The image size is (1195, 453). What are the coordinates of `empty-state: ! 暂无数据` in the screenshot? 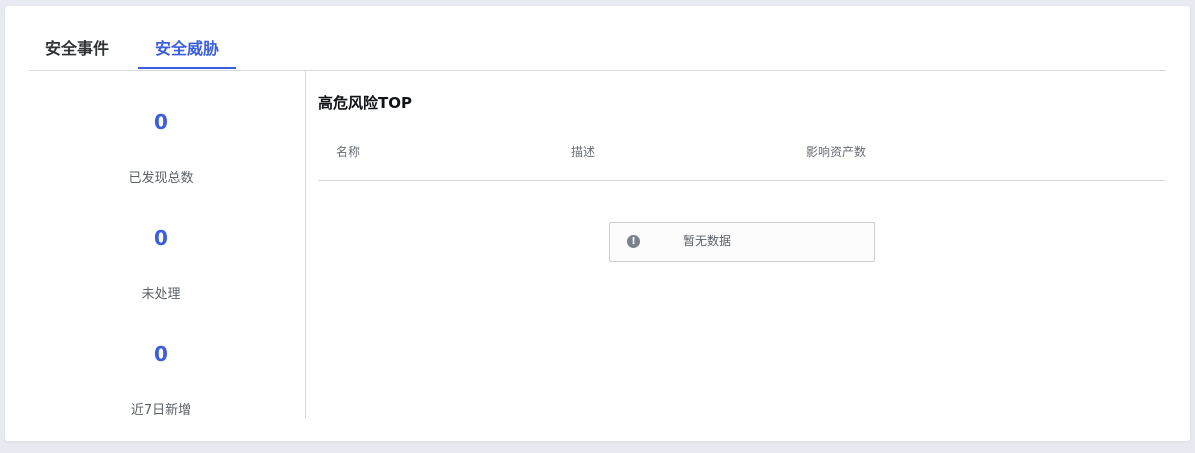 It's located at (742, 242).